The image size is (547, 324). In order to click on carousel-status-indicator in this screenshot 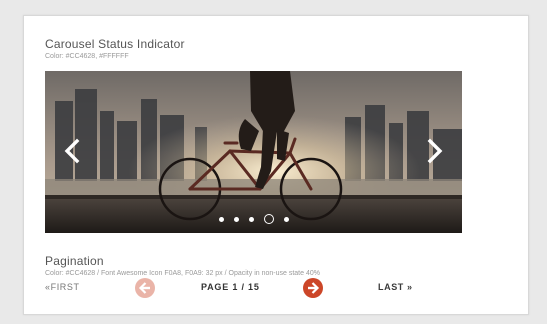, I will do `click(253, 219)`.